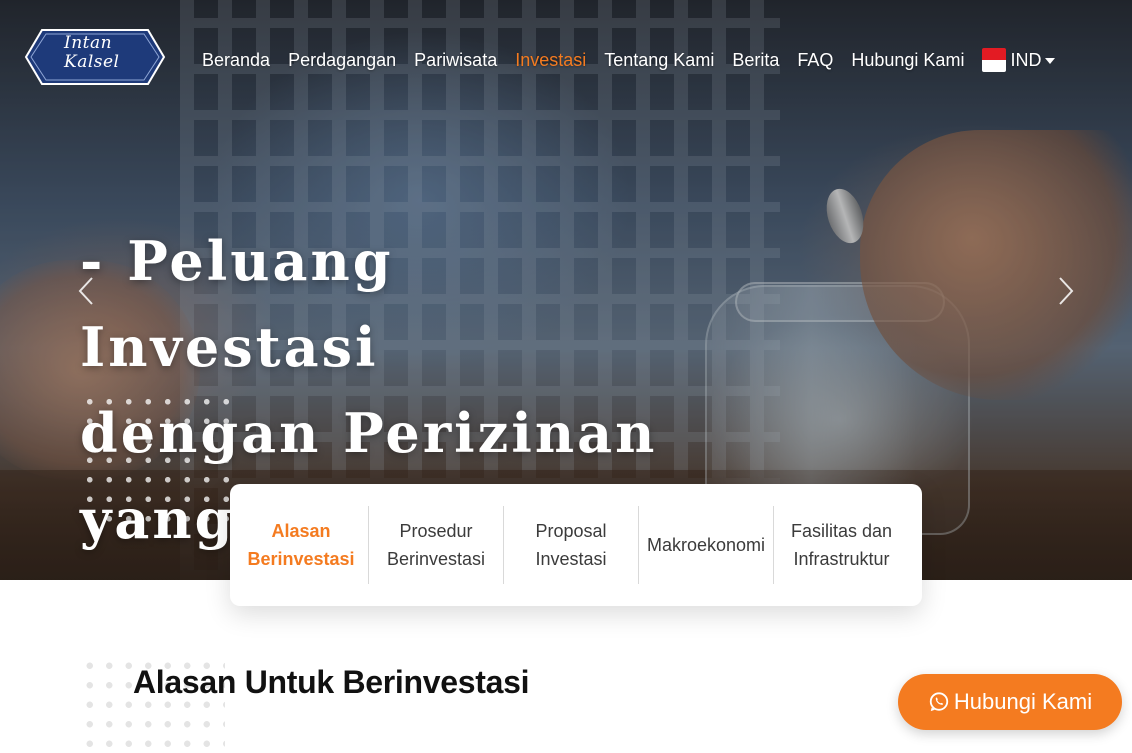 Image resolution: width=1132 pixels, height=753 pixels. I want to click on tab-fasilitas-infrastruktur: Fasilitas dan Infrastruktur, so click(841, 545).